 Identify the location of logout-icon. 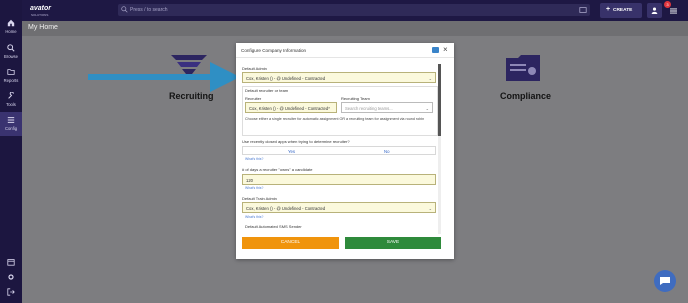
(11, 292).